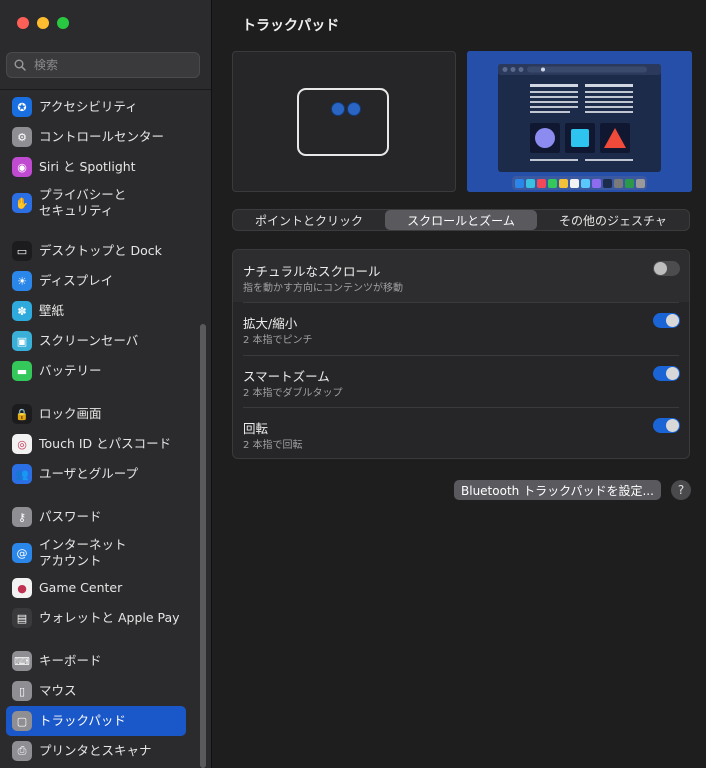  I want to click on tab-bar: ポイントとクリック スクロールとズーム その他のジェスチャ, so click(461, 220).